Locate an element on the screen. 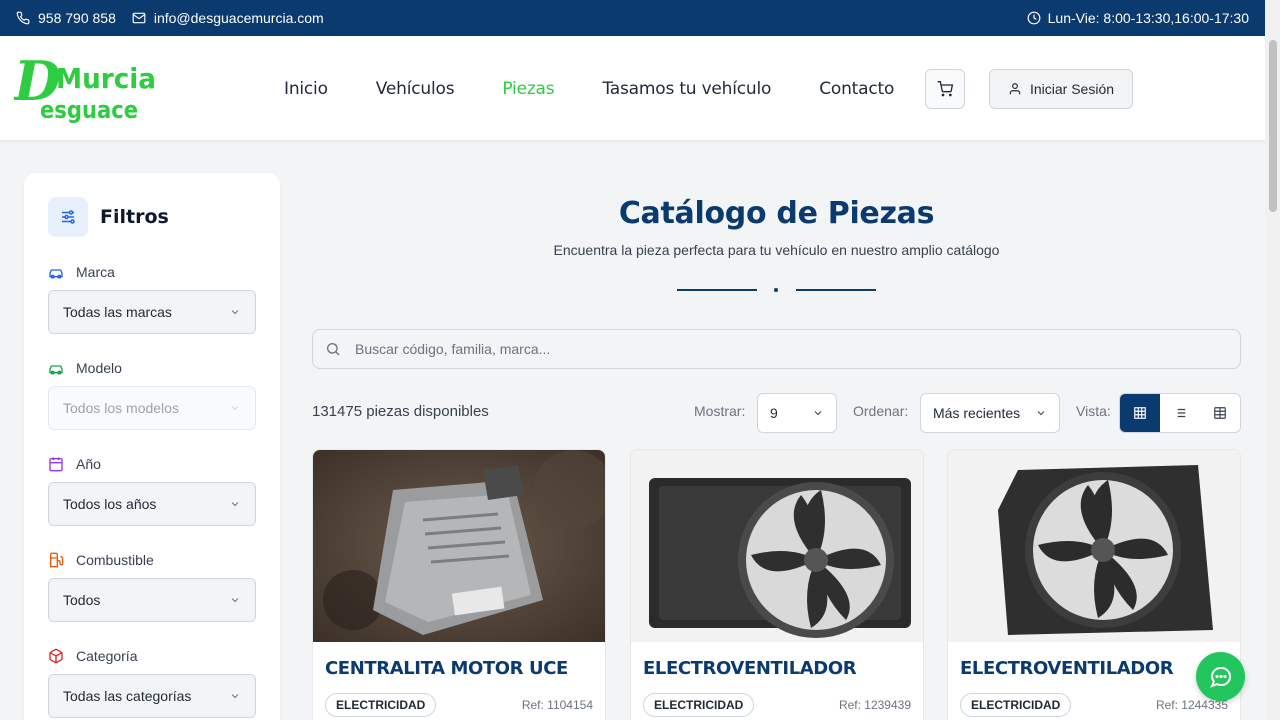 Image resolution: width=1280 pixels, height=720 pixels. clock-icon is located at coordinates (1034, 18).